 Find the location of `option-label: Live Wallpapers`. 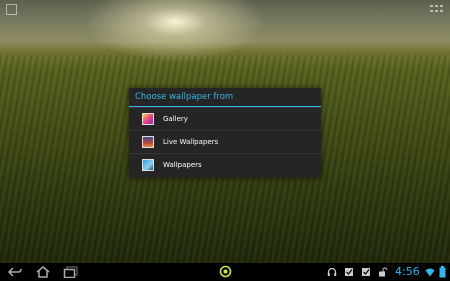

option-label: Live Wallpapers is located at coordinates (191, 142).